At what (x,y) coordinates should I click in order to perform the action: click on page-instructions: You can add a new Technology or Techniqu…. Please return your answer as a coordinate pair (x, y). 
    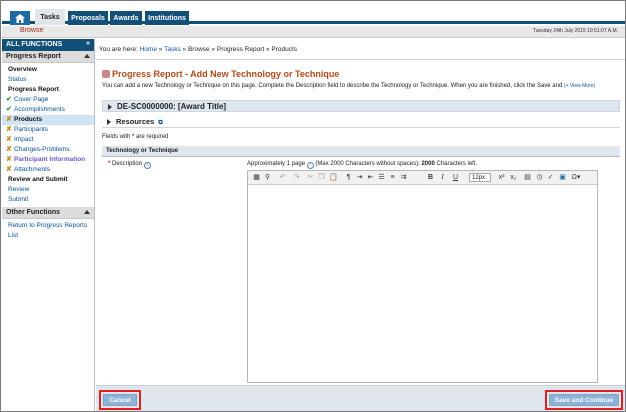
    Looking at the image, I should click on (362, 86).